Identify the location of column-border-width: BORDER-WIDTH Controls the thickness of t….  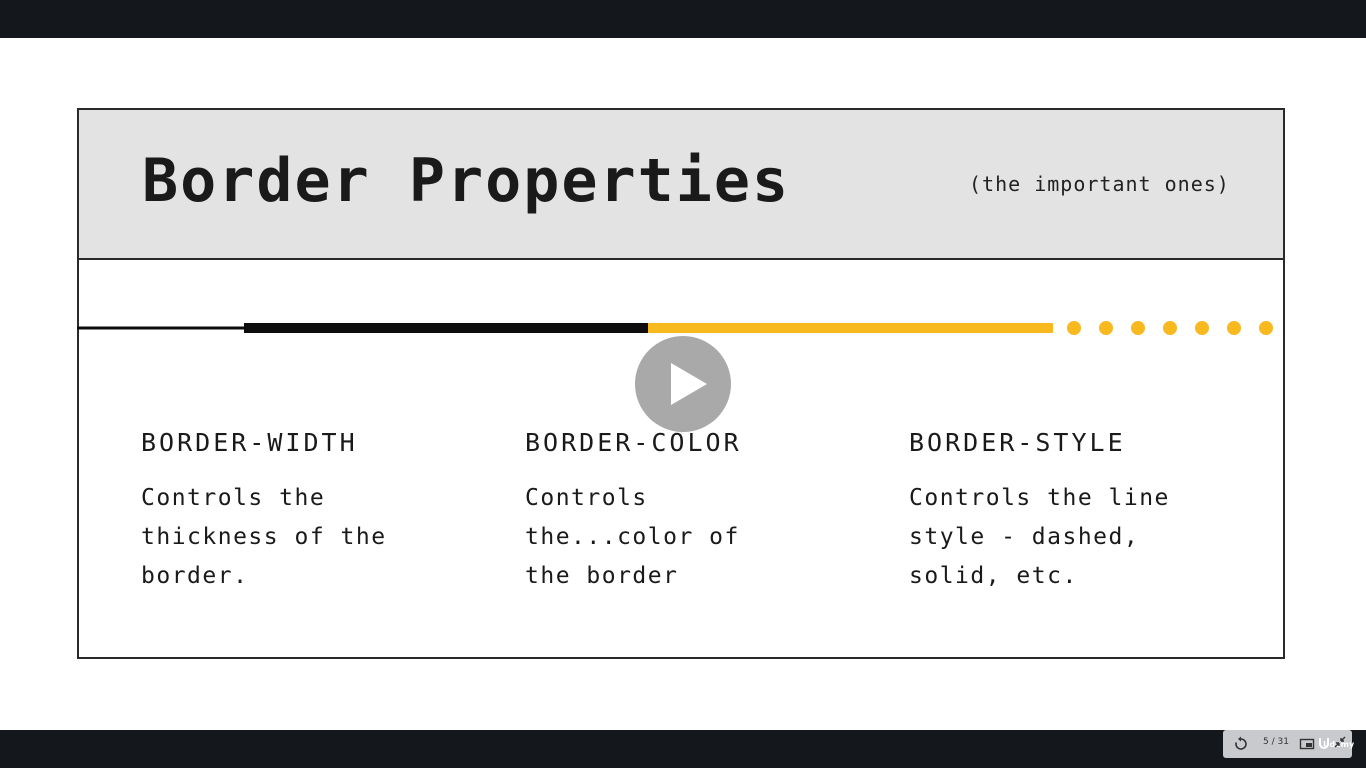
(311, 512).